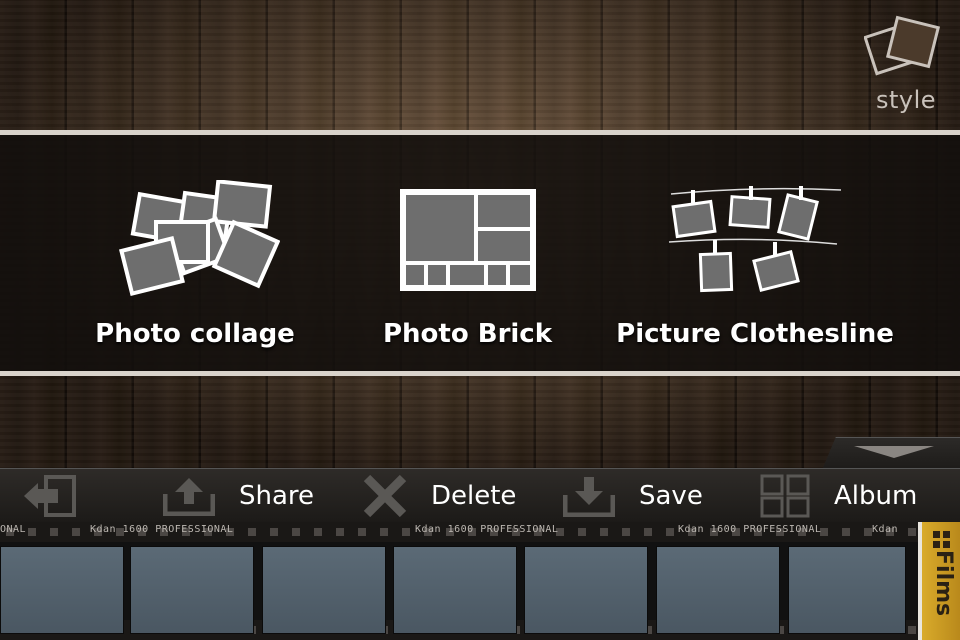  What do you see at coordinates (885, 529) in the screenshot?
I see `film-edge-code: Kdan` at bounding box center [885, 529].